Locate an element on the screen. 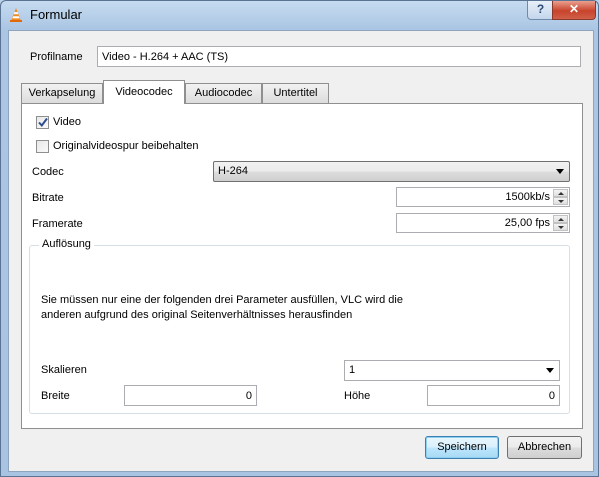 The height and width of the screenshot is (477, 599). framerate-value: 25,00 fps is located at coordinates (527, 223).